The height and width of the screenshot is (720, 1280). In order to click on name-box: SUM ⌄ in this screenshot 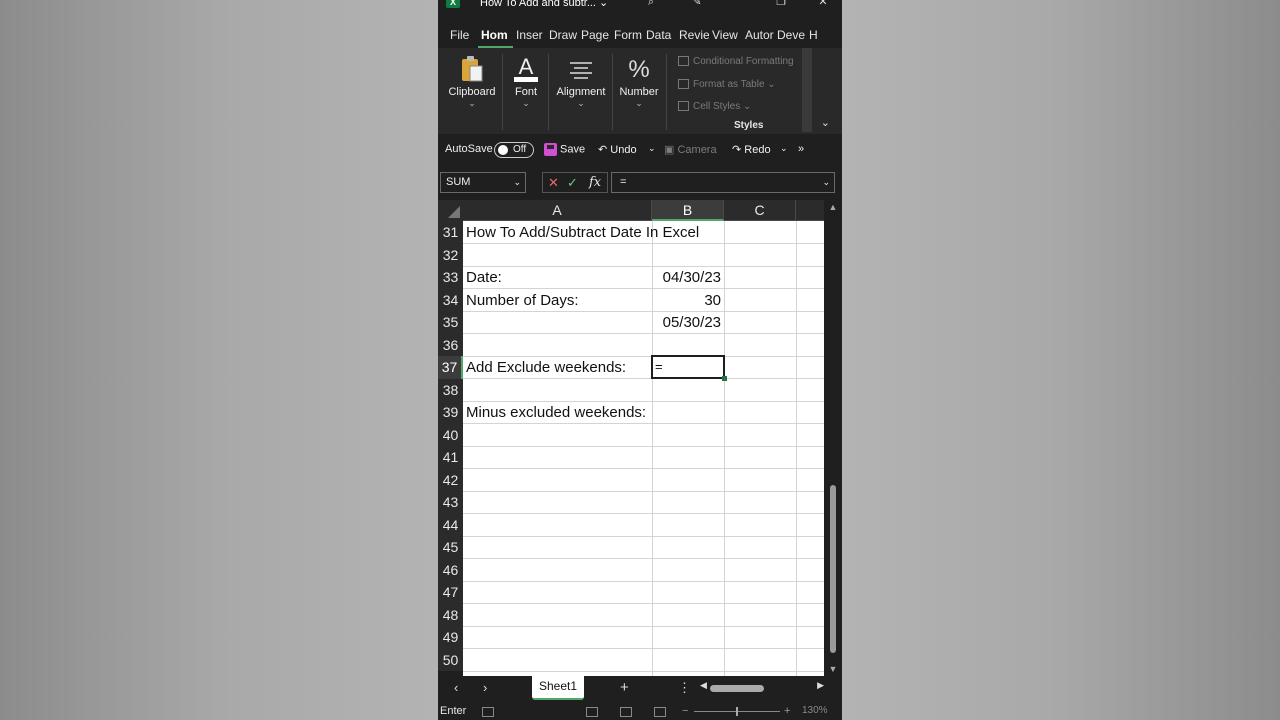, I will do `click(483, 182)`.